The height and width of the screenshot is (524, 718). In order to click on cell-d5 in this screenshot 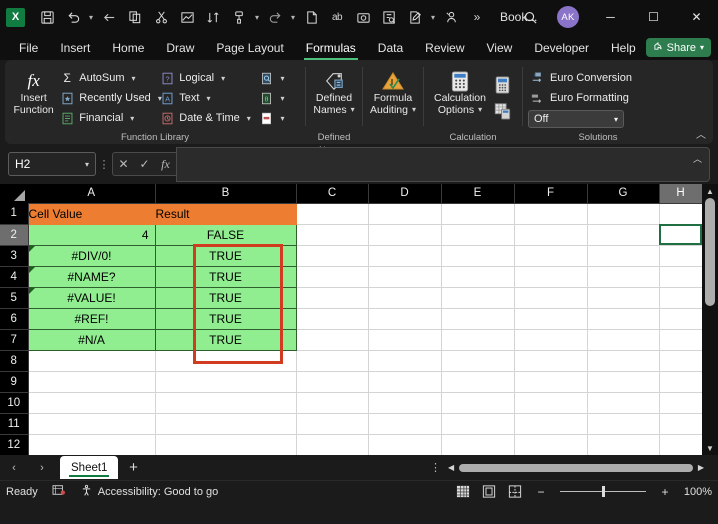, I will do `click(405, 298)`.